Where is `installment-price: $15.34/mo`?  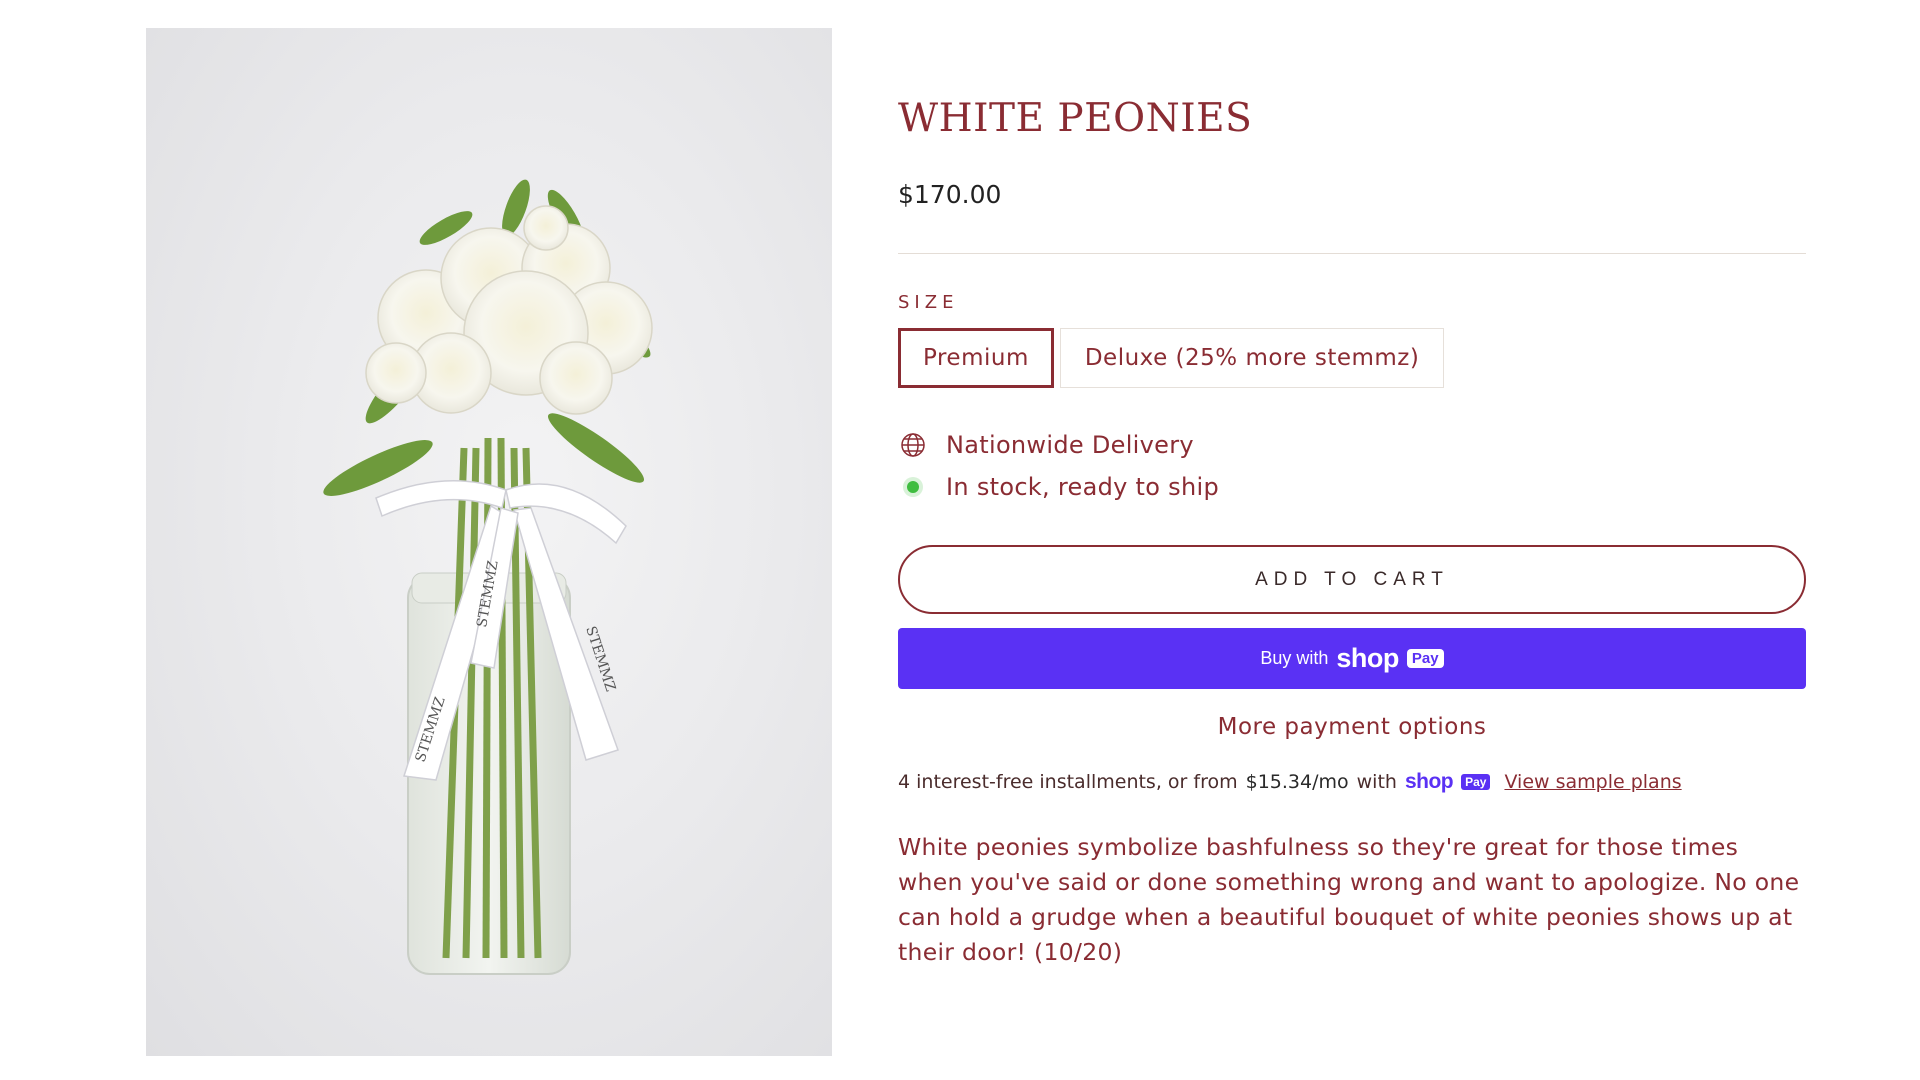
installment-price: $15.34/mo is located at coordinates (1297, 782).